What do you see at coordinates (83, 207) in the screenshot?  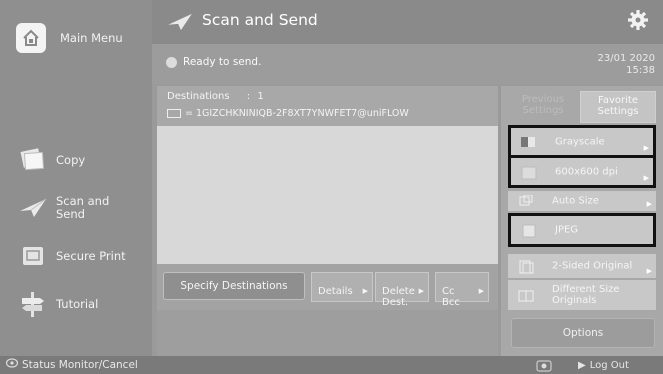 I see `sidebar-item-label: Scan and Send` at bounding box center [83, 207].